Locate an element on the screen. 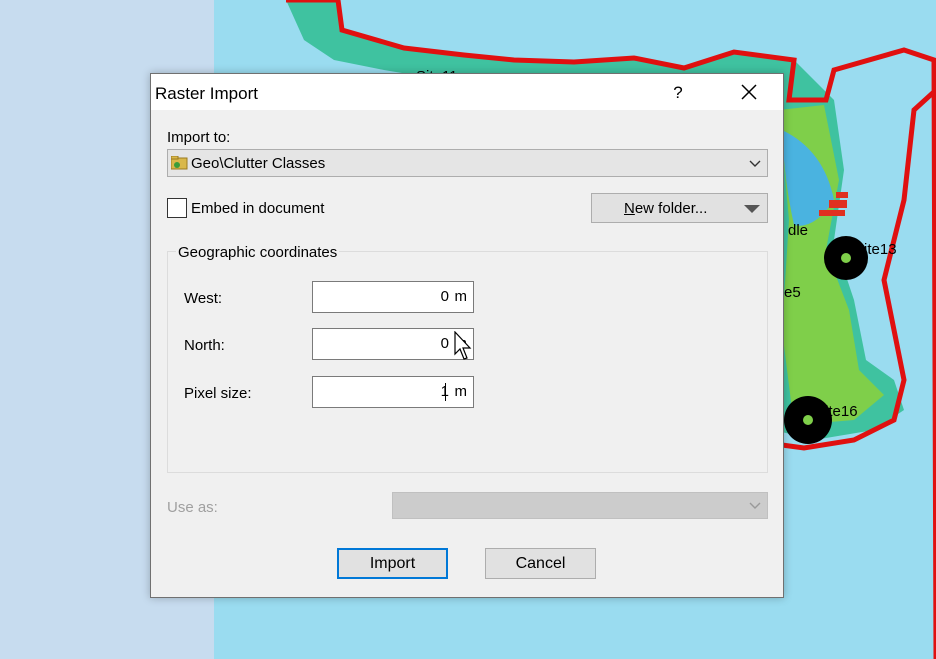  west-label: West: is located at coordinates (203, 298).